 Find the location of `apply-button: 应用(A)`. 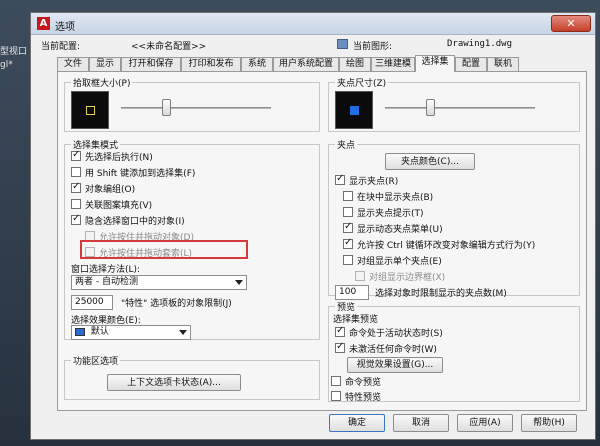

apply-button: 应用(A) is located at coordinates (485, 423).